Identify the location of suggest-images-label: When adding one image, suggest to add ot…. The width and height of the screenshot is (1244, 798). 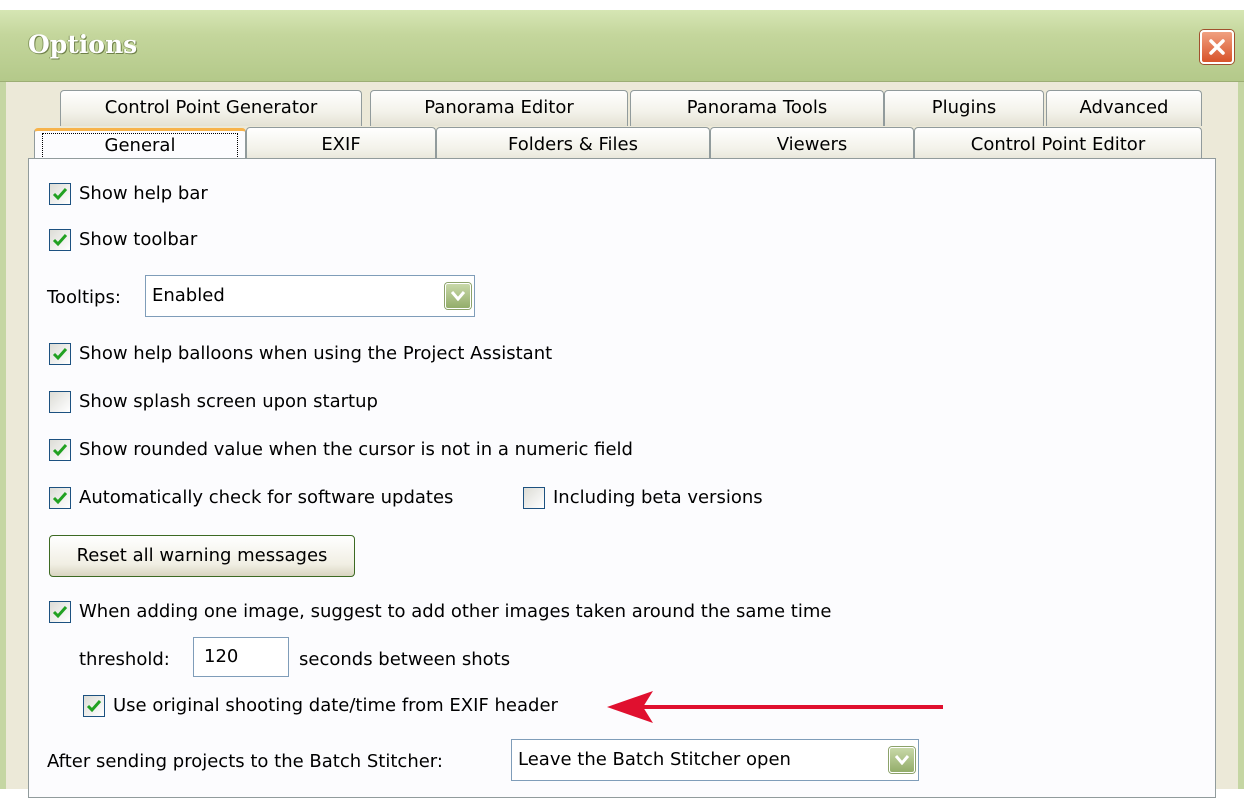
(455, 611).